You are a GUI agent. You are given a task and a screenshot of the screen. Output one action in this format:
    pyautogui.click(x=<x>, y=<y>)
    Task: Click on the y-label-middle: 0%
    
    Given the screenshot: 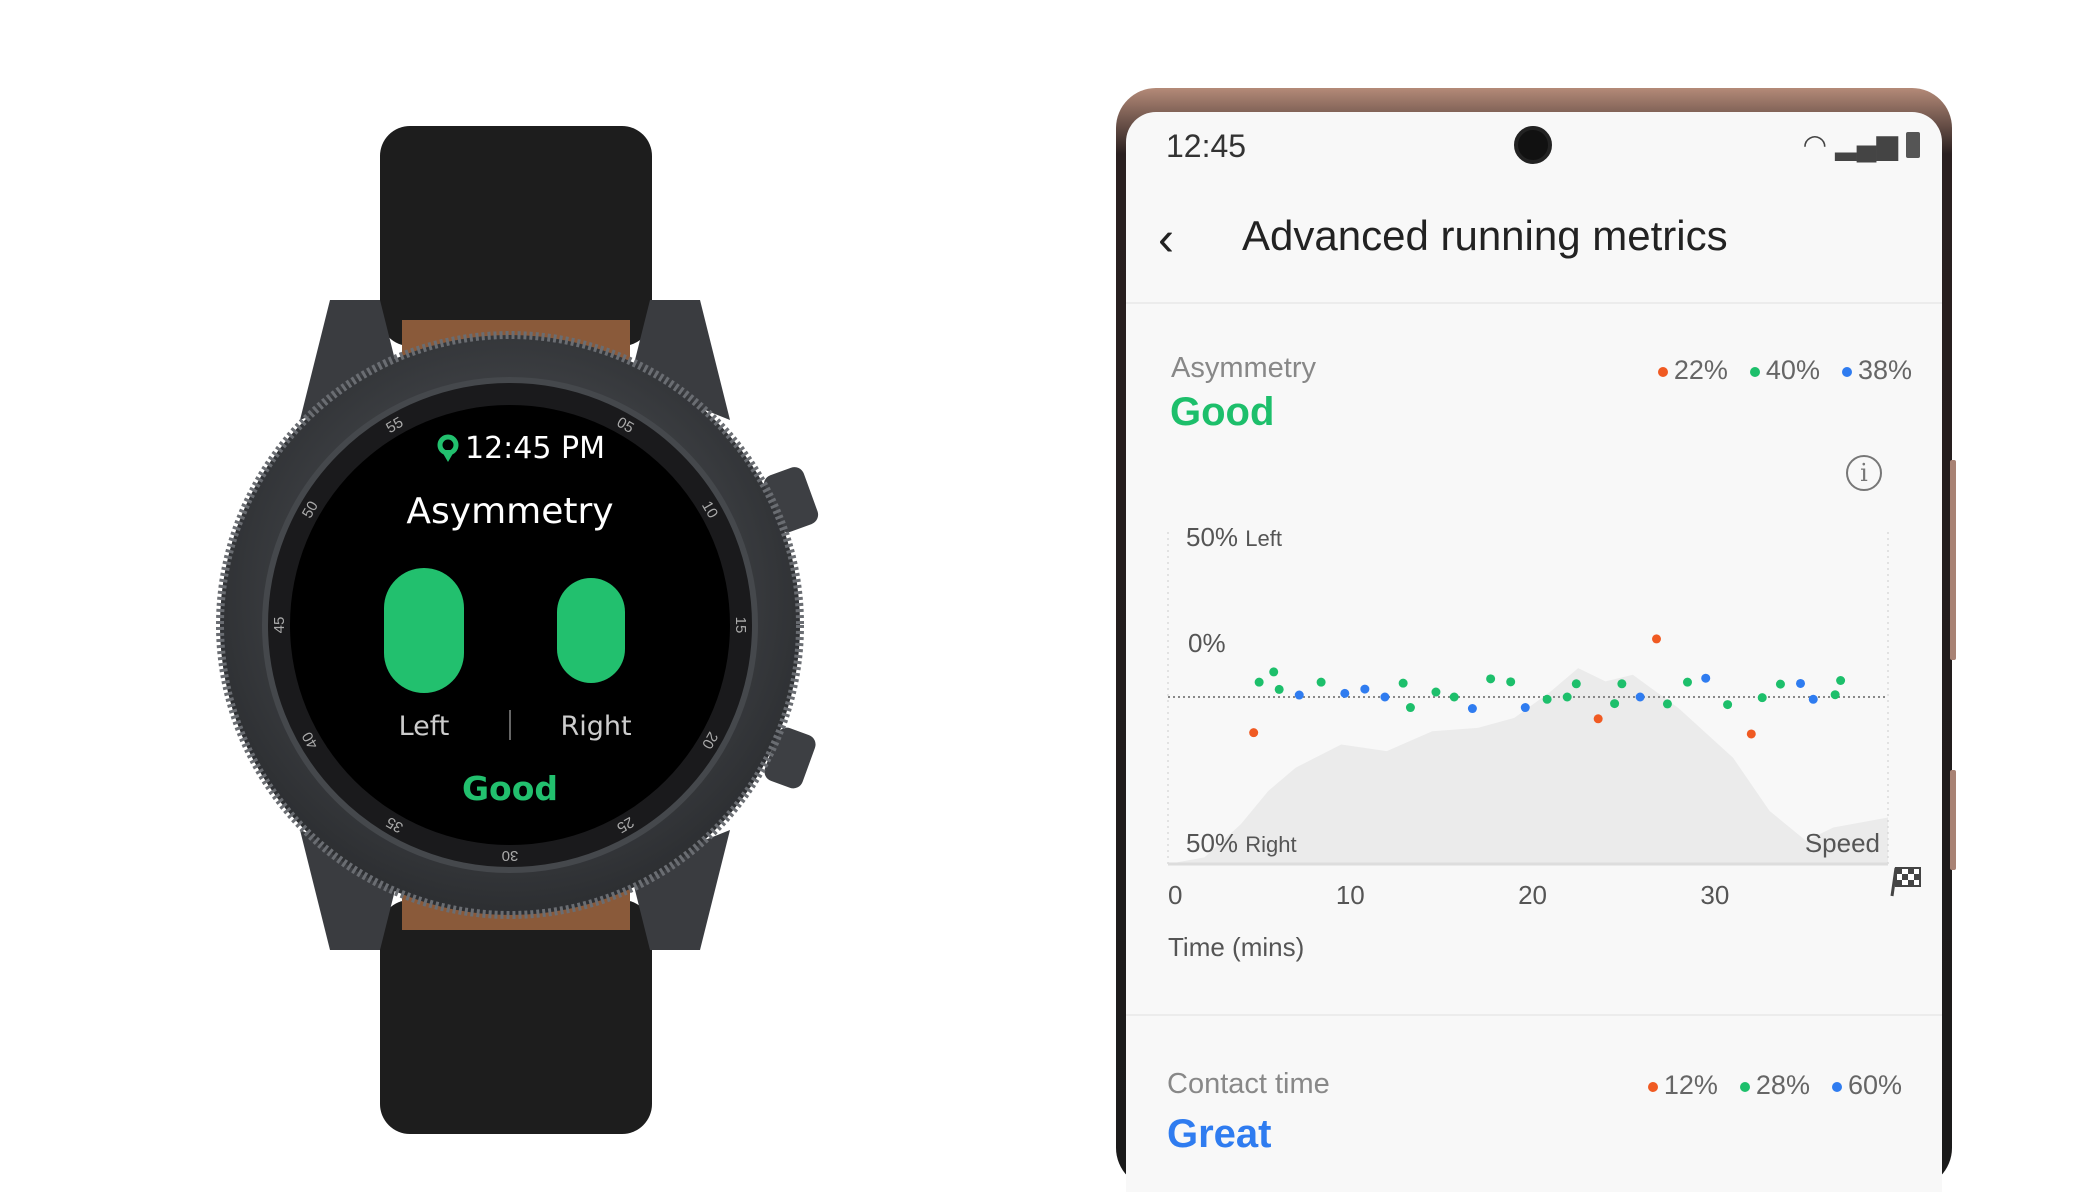 What is the action you would take?
    pyautogui.click(x=1207, y=643)
    